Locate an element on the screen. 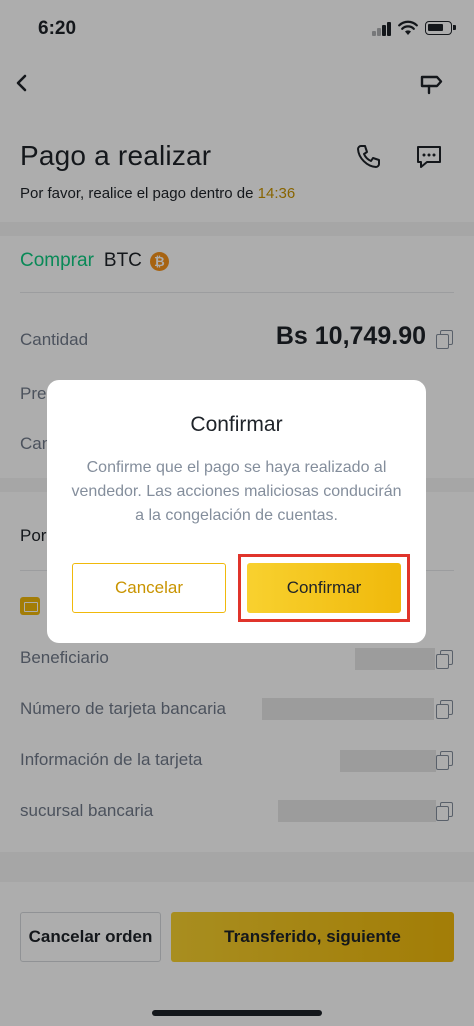 This screenshot has width=474, height=1026. dialog-cancel-button: Cancelar is located at coordinates (149, 588).